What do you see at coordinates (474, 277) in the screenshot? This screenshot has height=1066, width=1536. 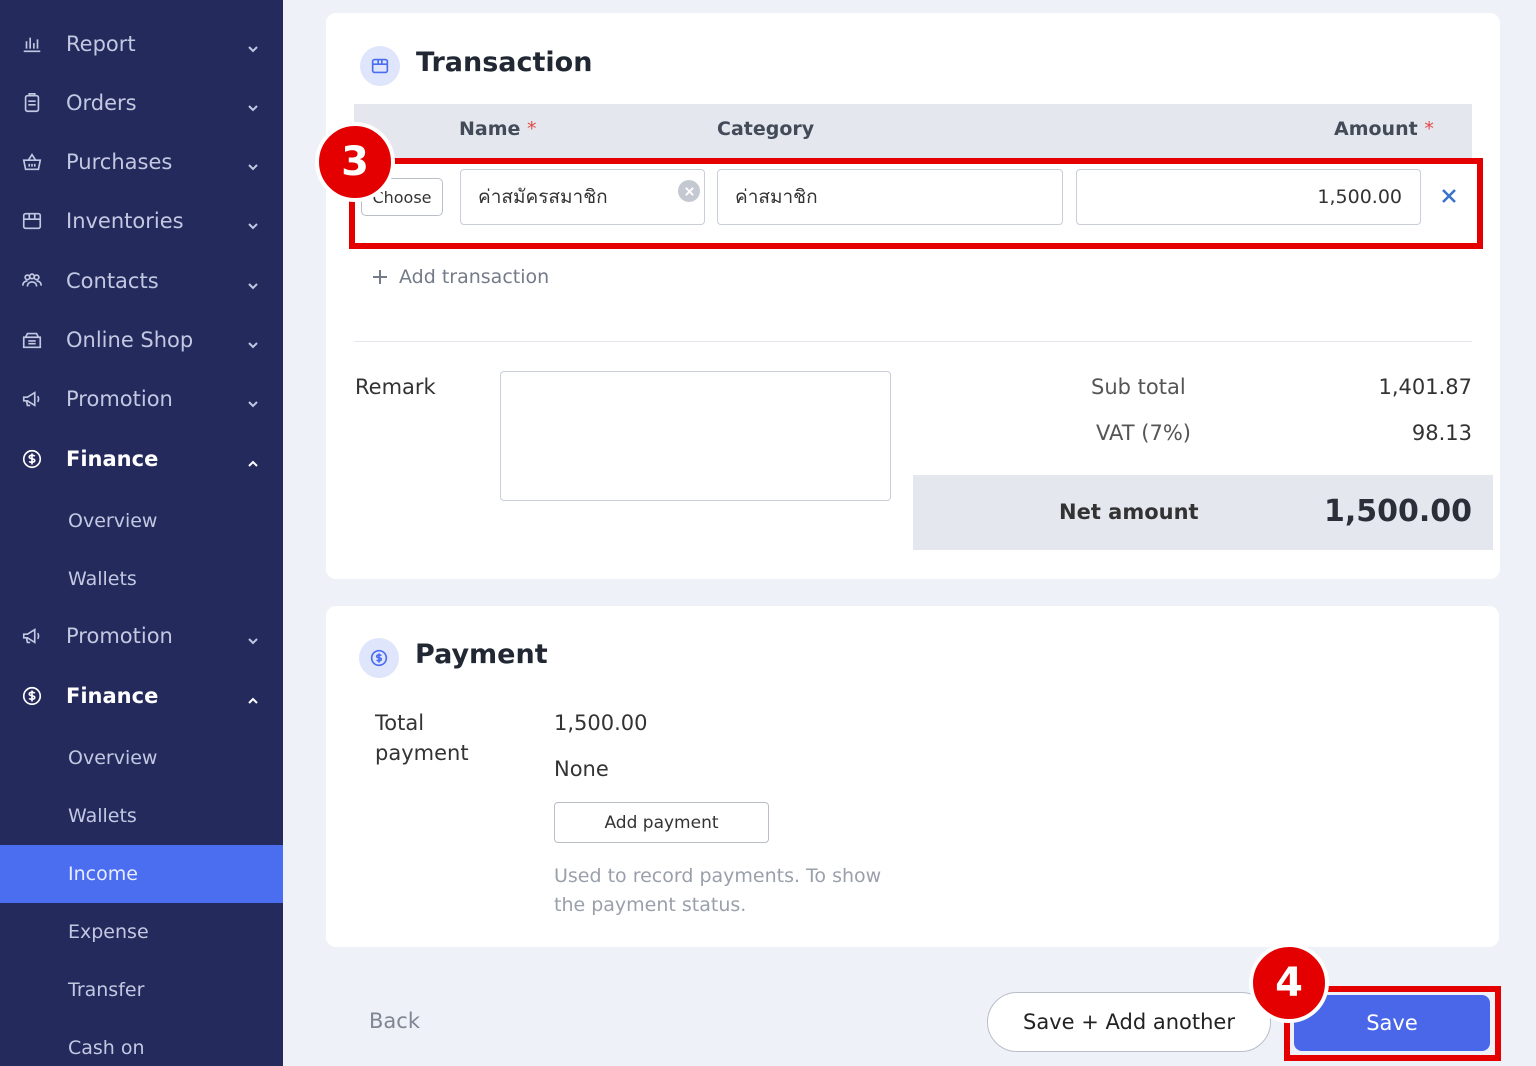 I see `add-transaction-label: Add transaction` at bounding box center [474, 277].